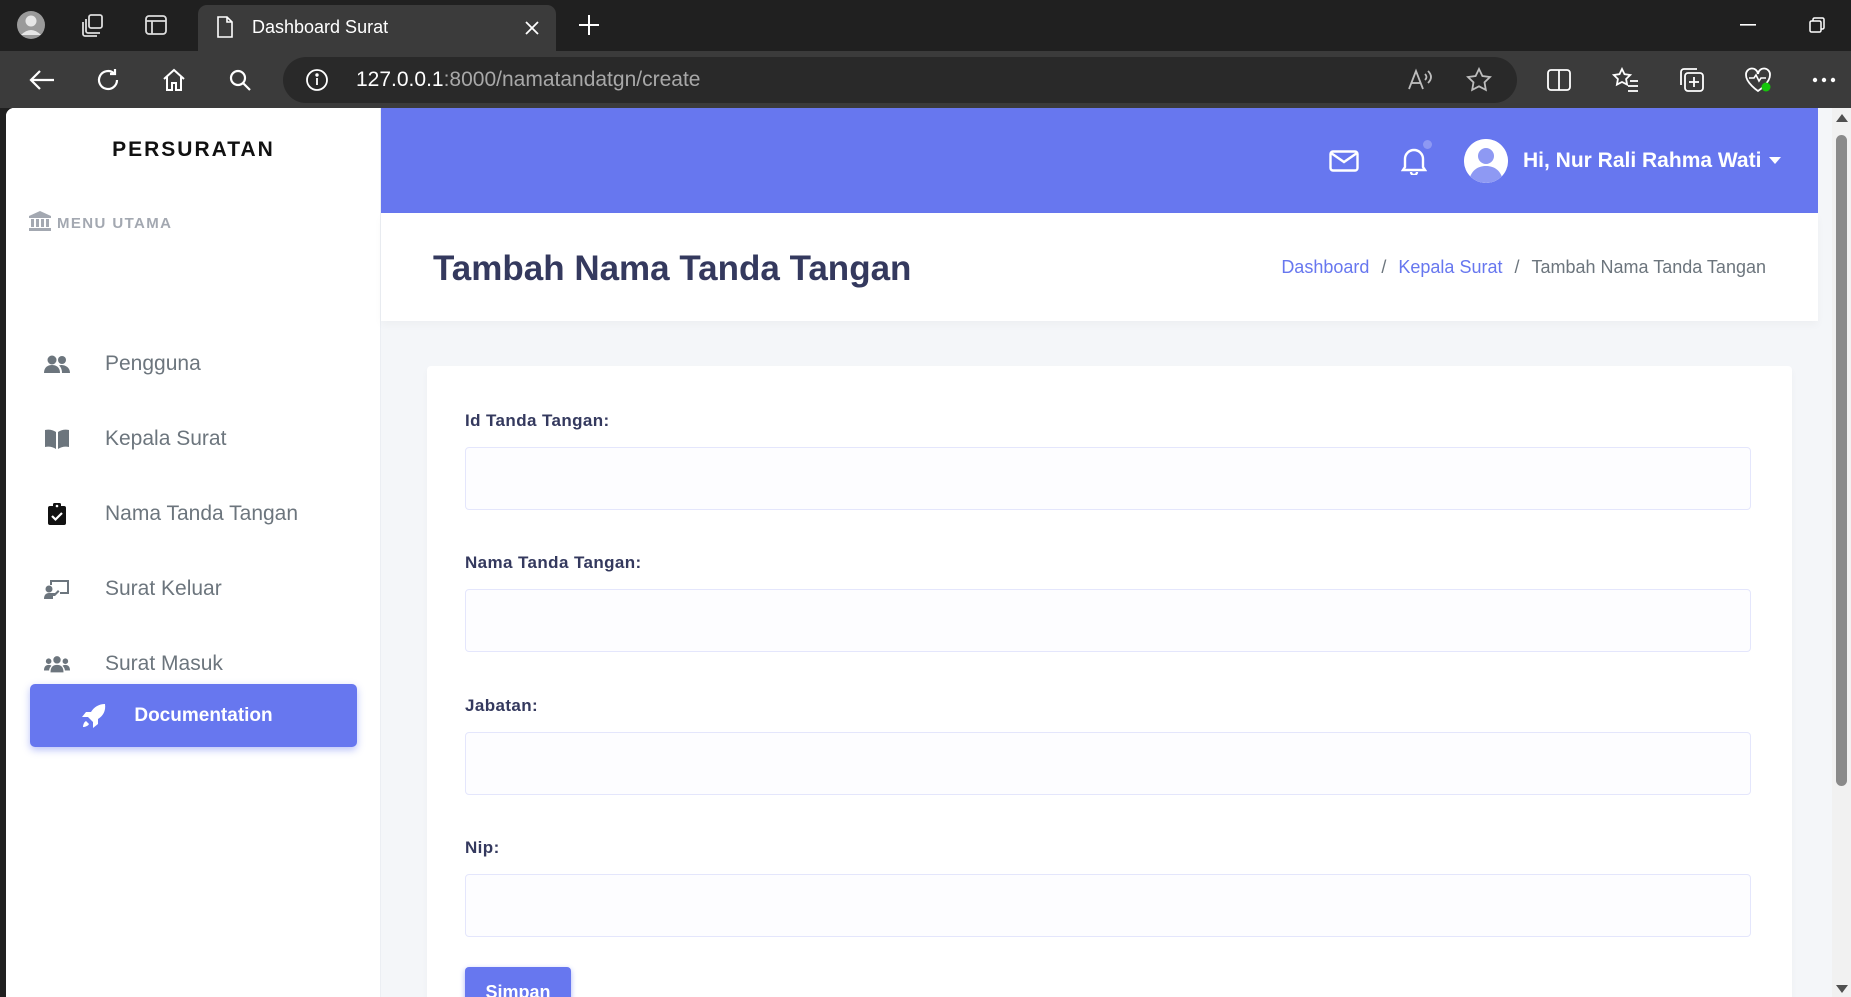 Image resolution: width=1851 pixels, height=997 pixels. I want to click on active-tab: Dashboard Surat, so click(377, 28).